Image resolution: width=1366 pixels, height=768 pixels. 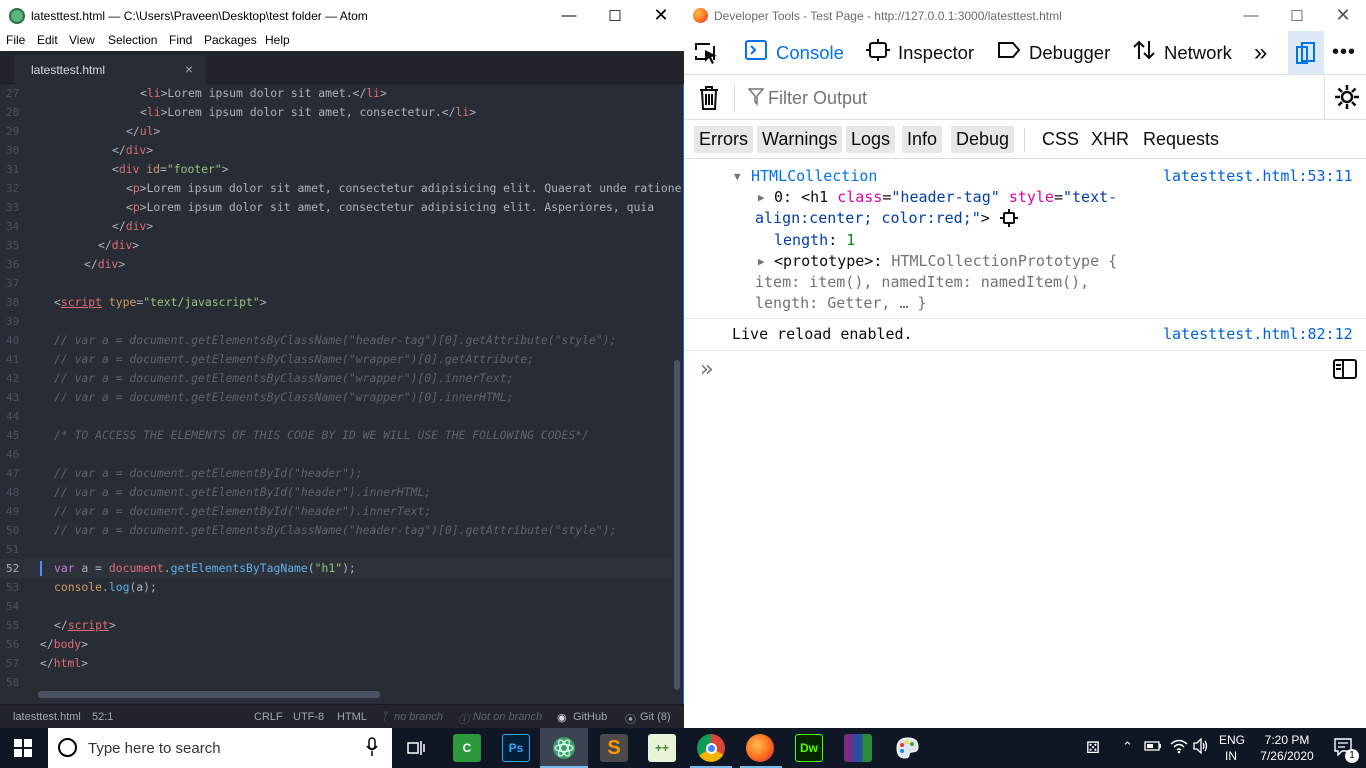 I want to click on winrar-icon, so click(x=858, y=748).